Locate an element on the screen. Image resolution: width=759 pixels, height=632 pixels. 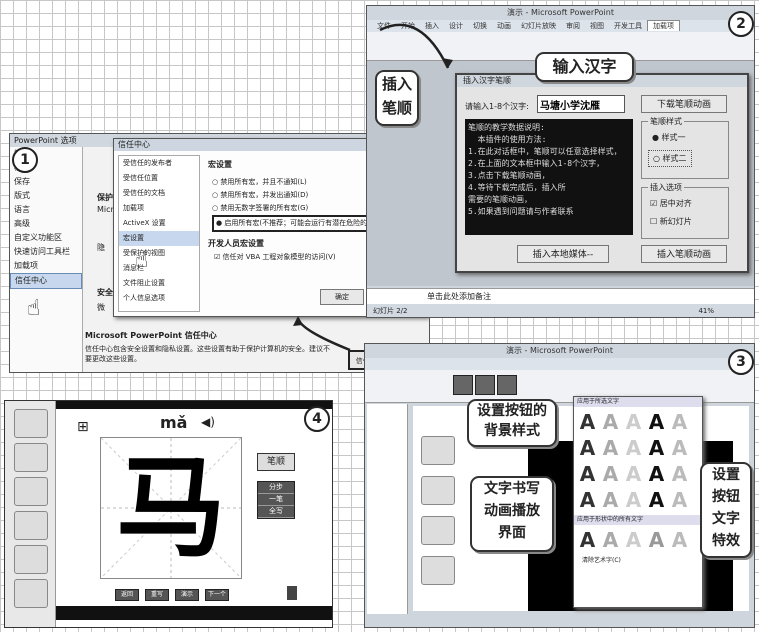
download-stroke-button: 下载笔顺动画 is located at coordinates (684, 104).